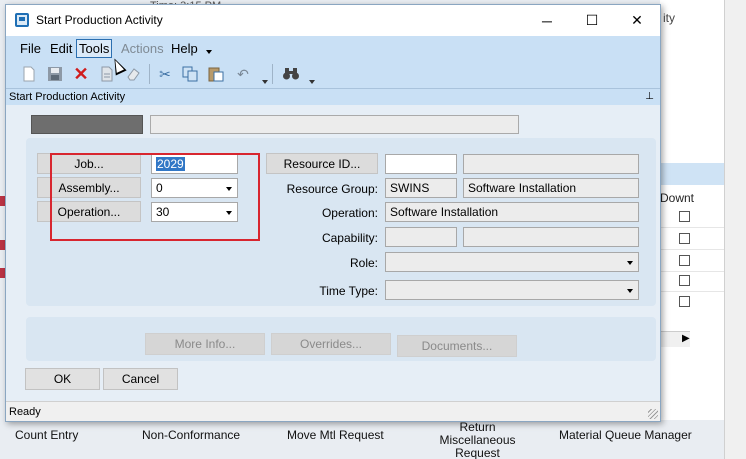 The height and width of the screenshot is (459, 746). What do you see at coordinates (363, 263) in the screenshot?
I see `role-label: Role:` at bounding box center [363, 263].